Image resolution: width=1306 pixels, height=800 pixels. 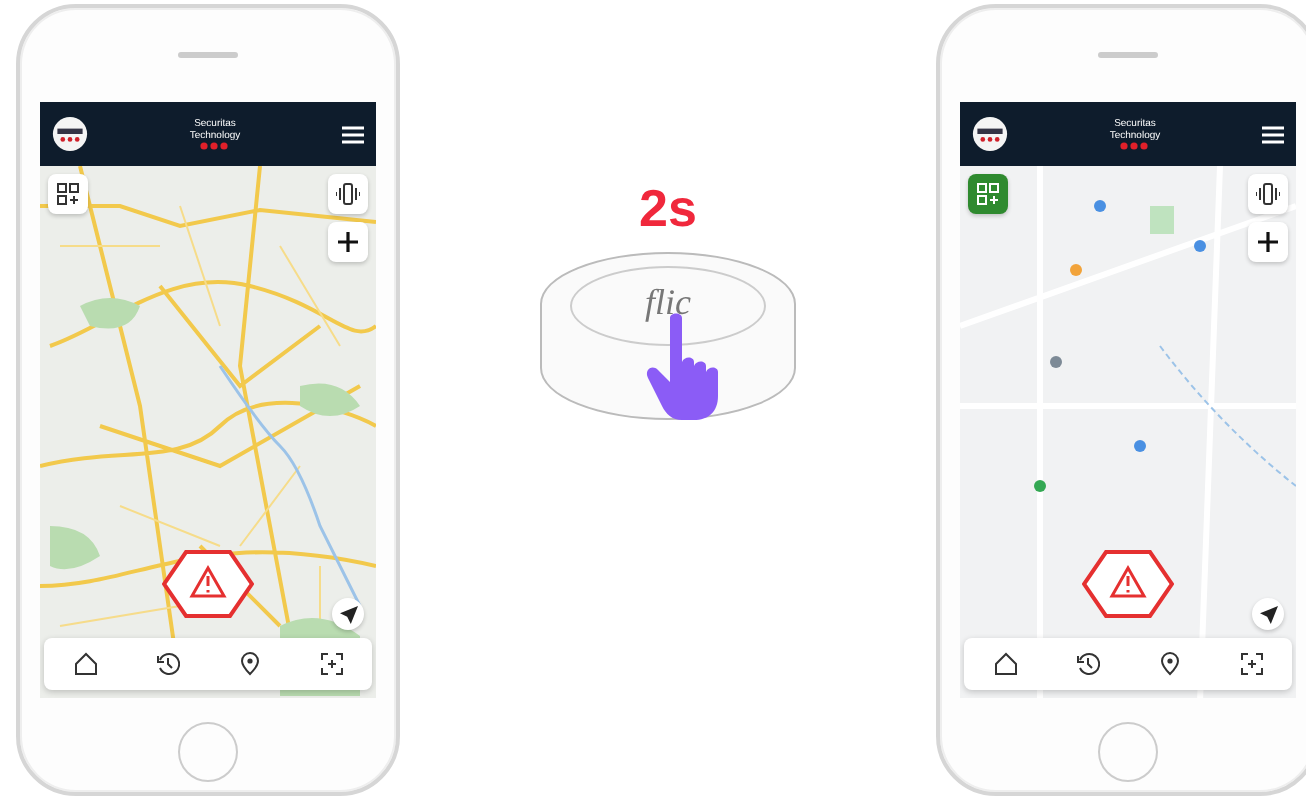 I want to click on hold-time-label: 2s, so click(x=668, y=208).